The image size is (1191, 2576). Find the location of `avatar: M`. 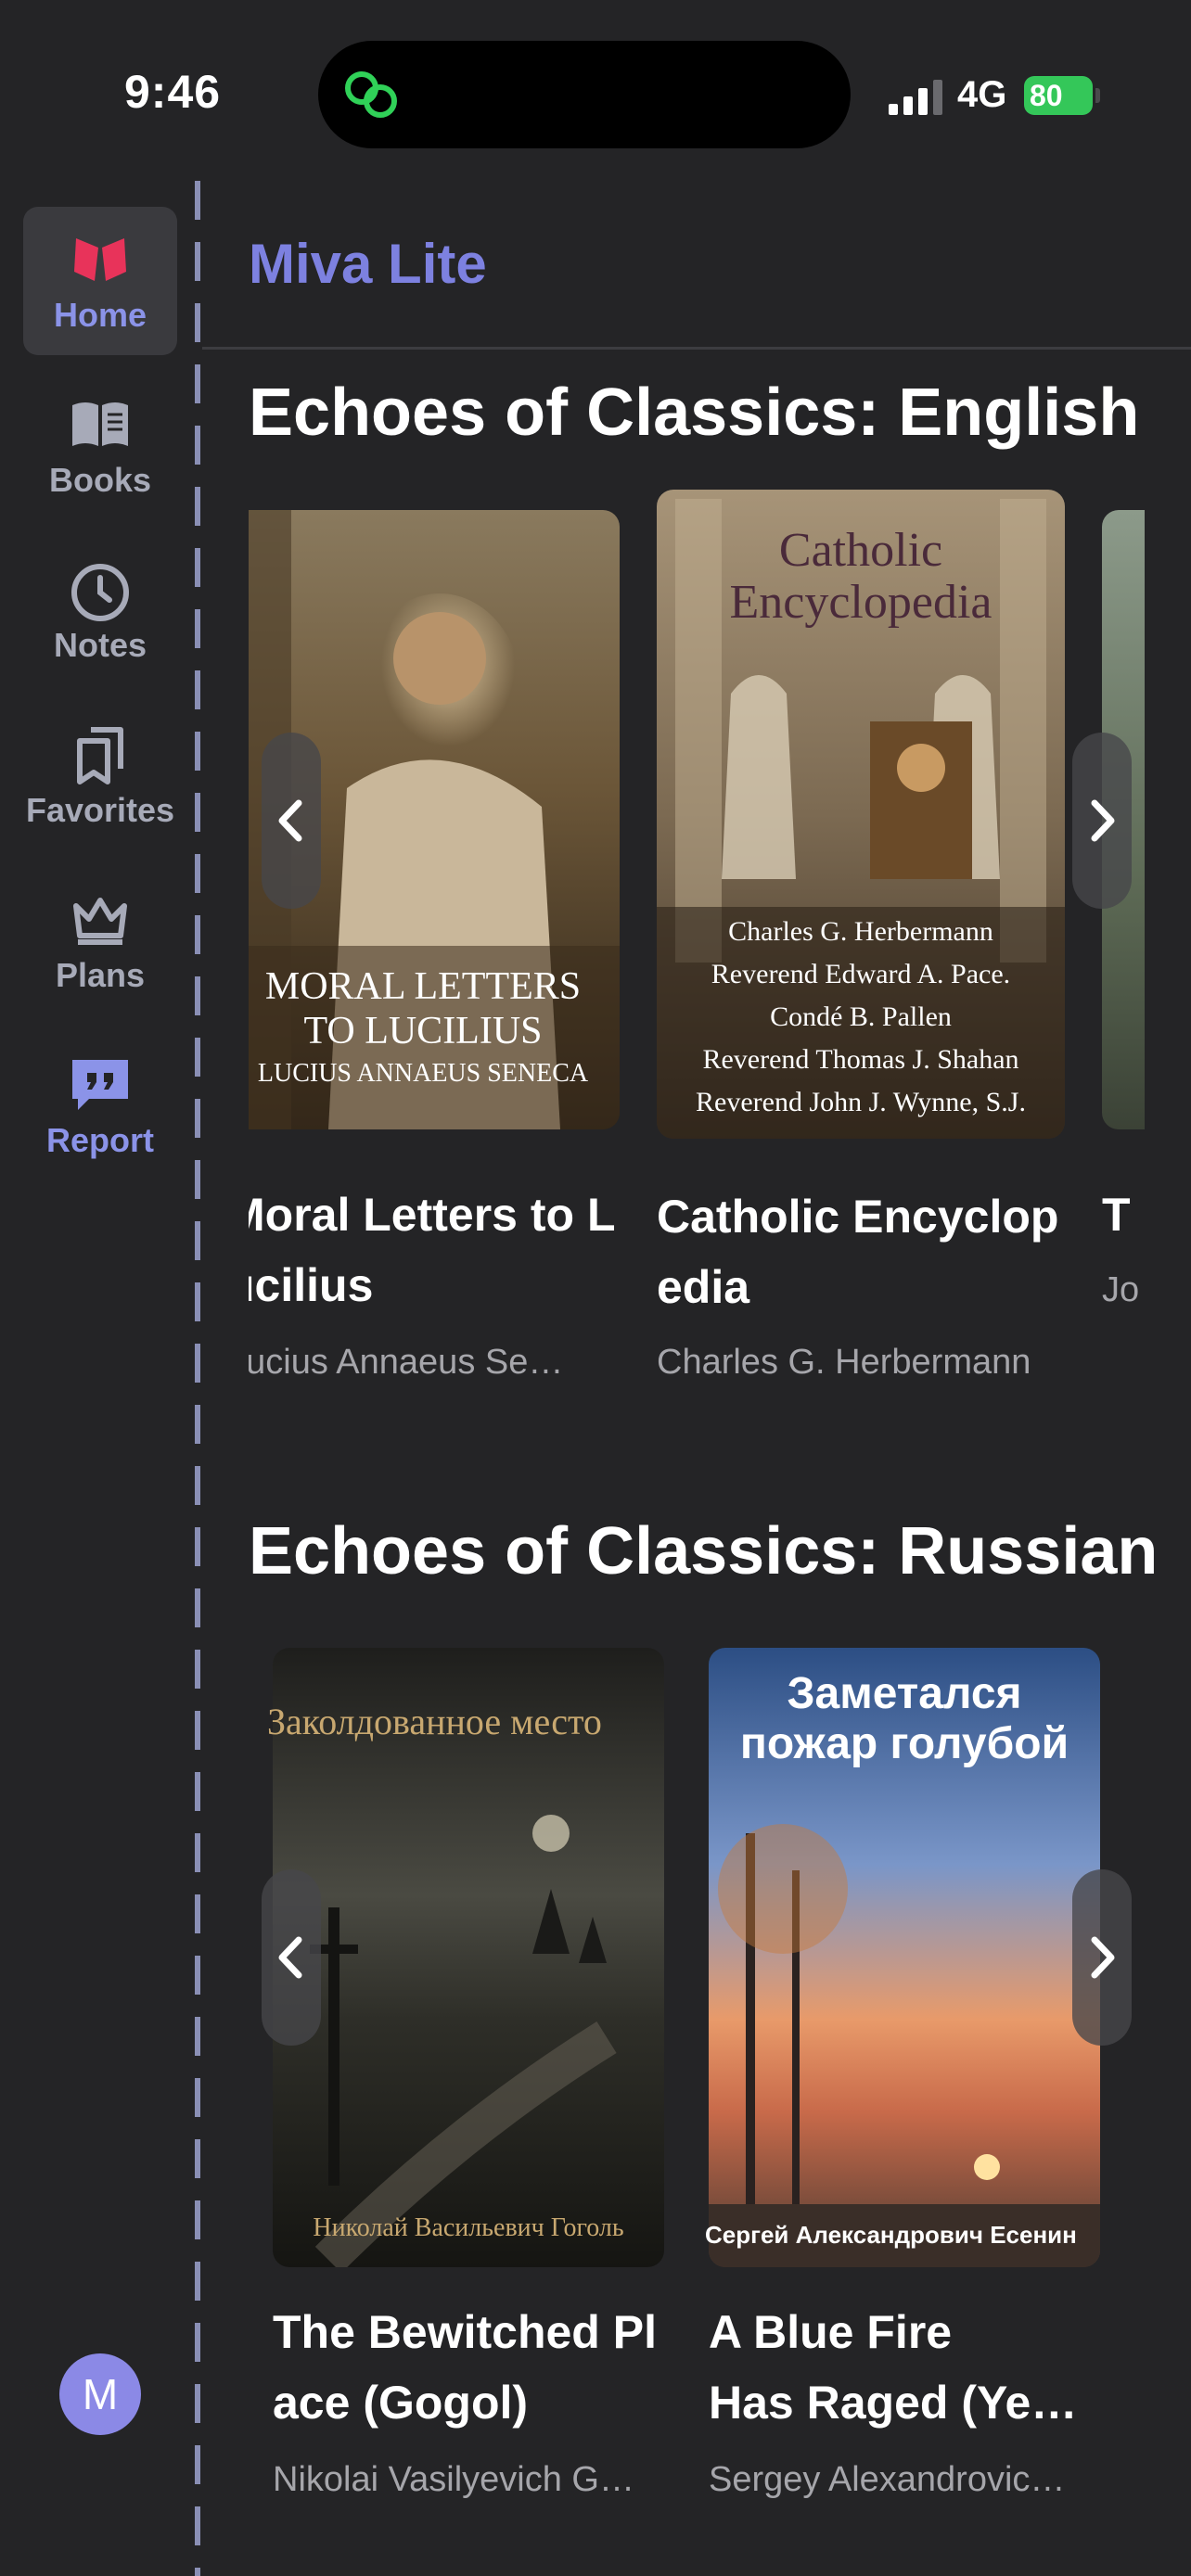

avatar: M is located at coordinates (100, 2394).